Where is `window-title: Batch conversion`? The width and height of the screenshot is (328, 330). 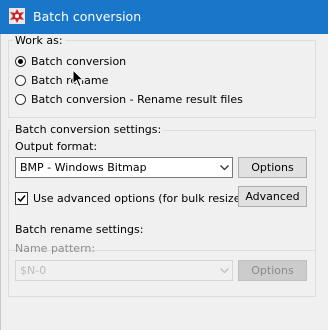
window-title: Batch conversion is located at coordinates (87, 16).